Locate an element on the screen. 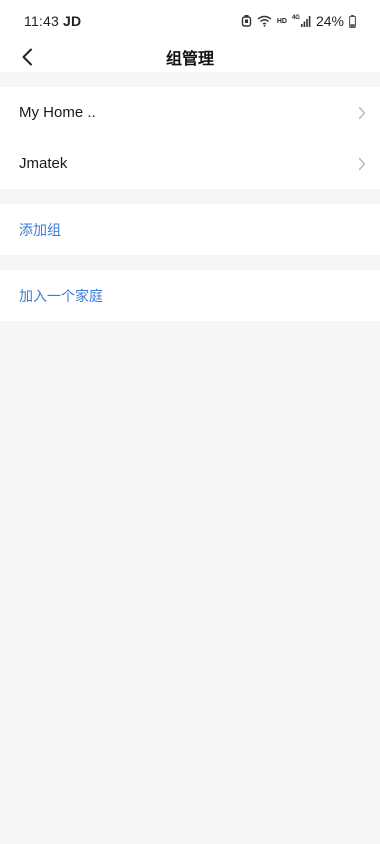 Image resolution: width=380 pixels, height=844 pixels. battery-icon is located at coordinates (352, 21).